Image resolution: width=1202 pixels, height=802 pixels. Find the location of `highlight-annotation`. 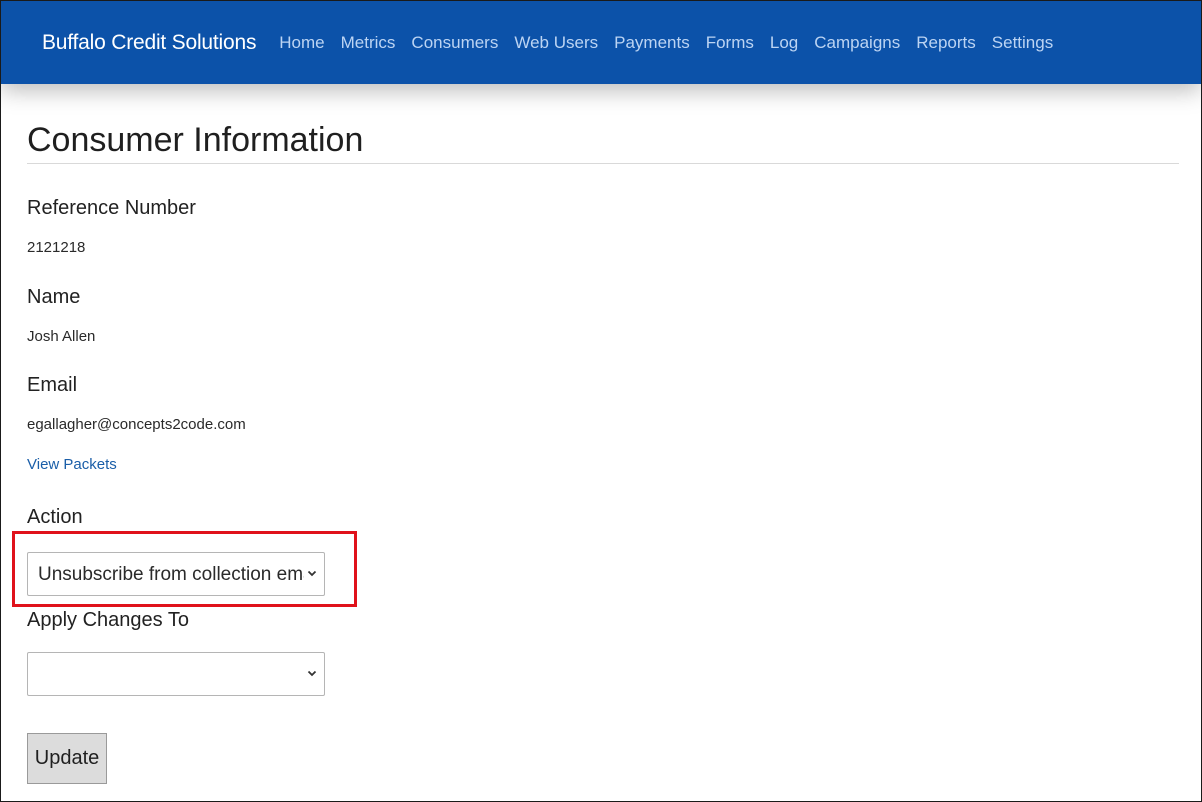

highlight-annotation is located at coordinates (184, 569).